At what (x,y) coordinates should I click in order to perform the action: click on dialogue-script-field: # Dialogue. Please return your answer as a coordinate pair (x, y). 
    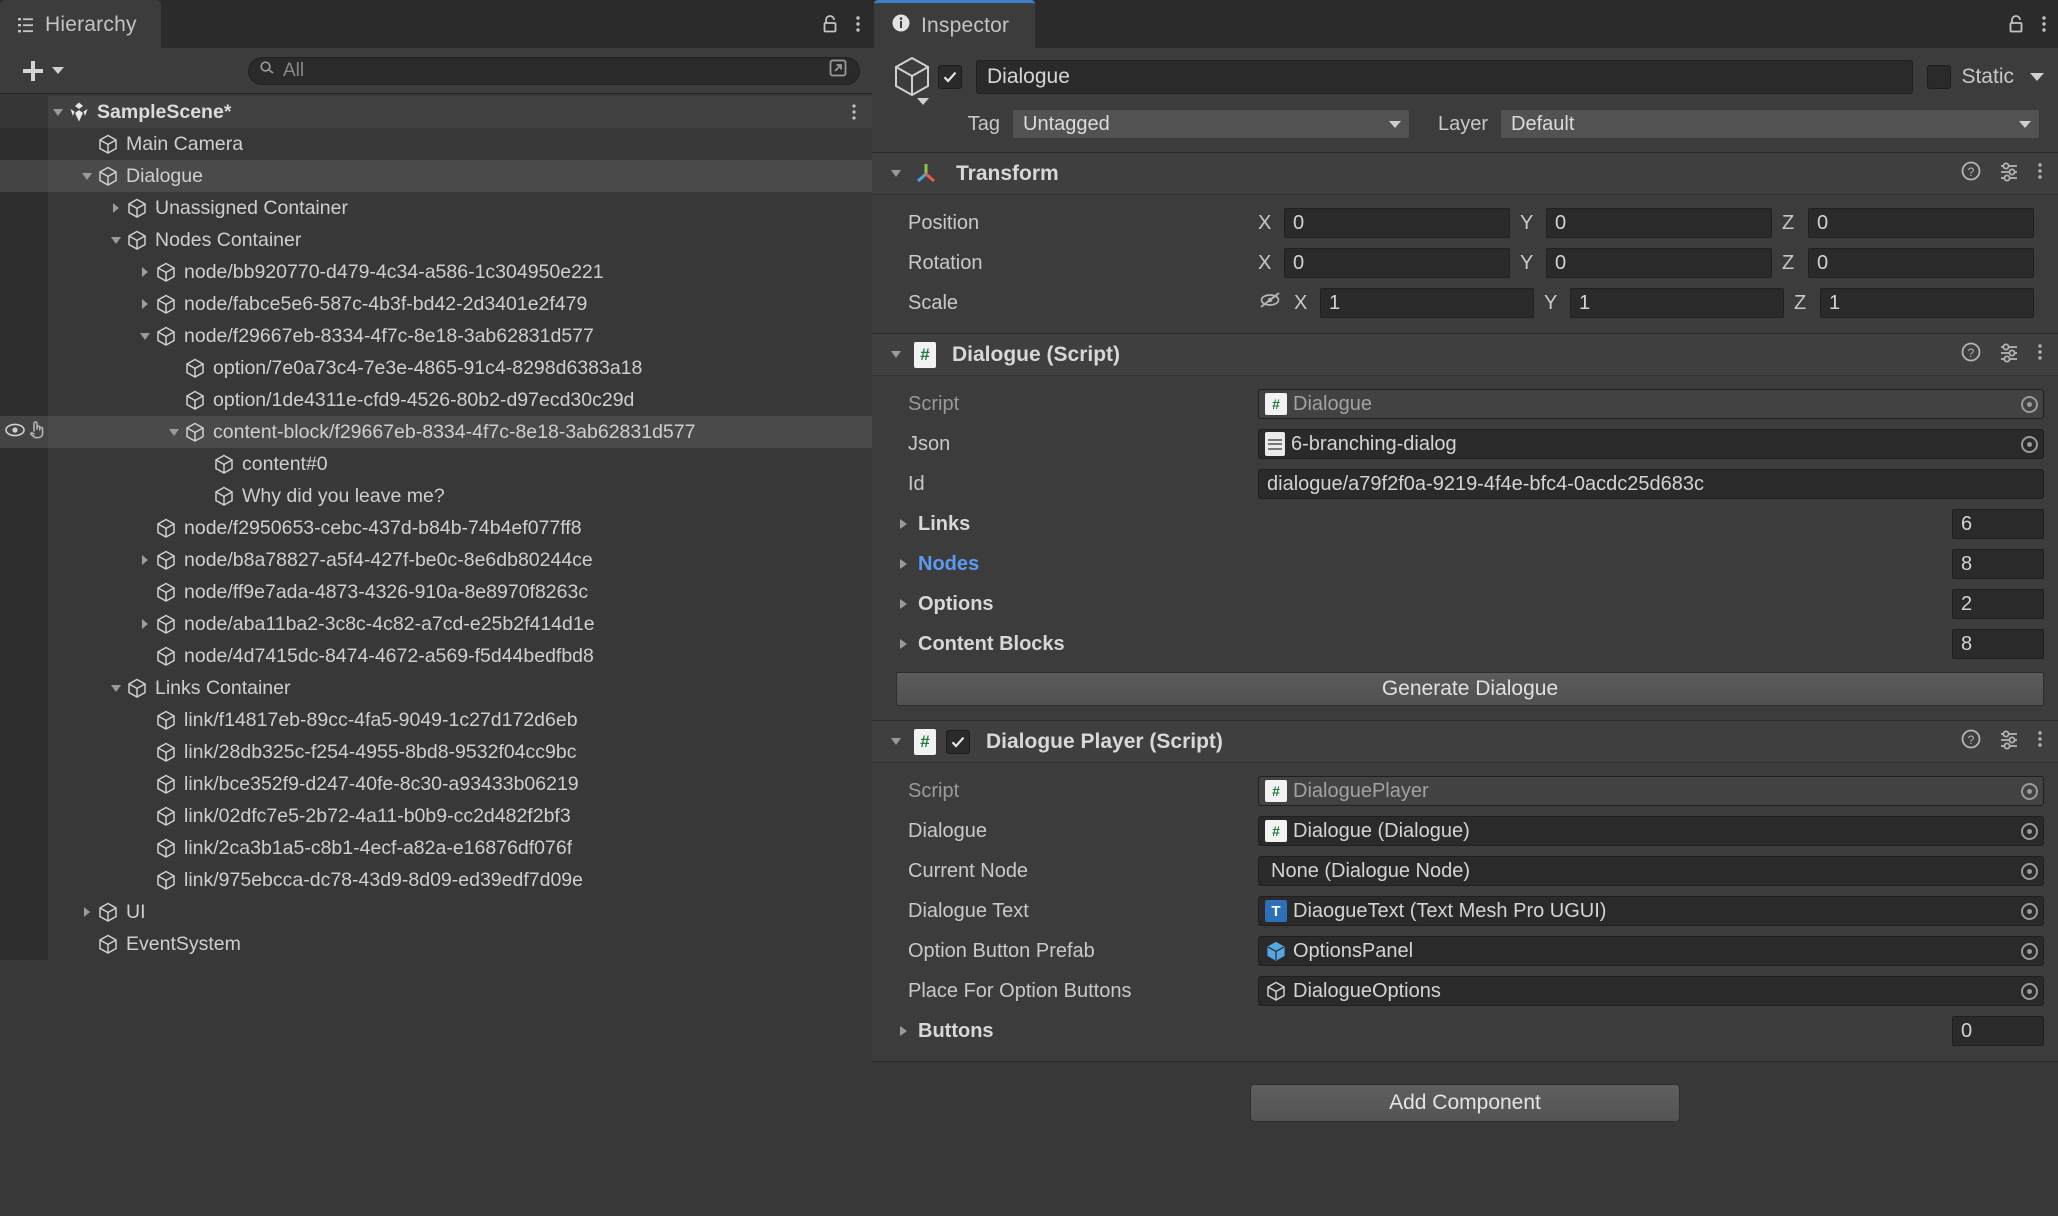
    Looking at the image, I should click on (1651, 404).